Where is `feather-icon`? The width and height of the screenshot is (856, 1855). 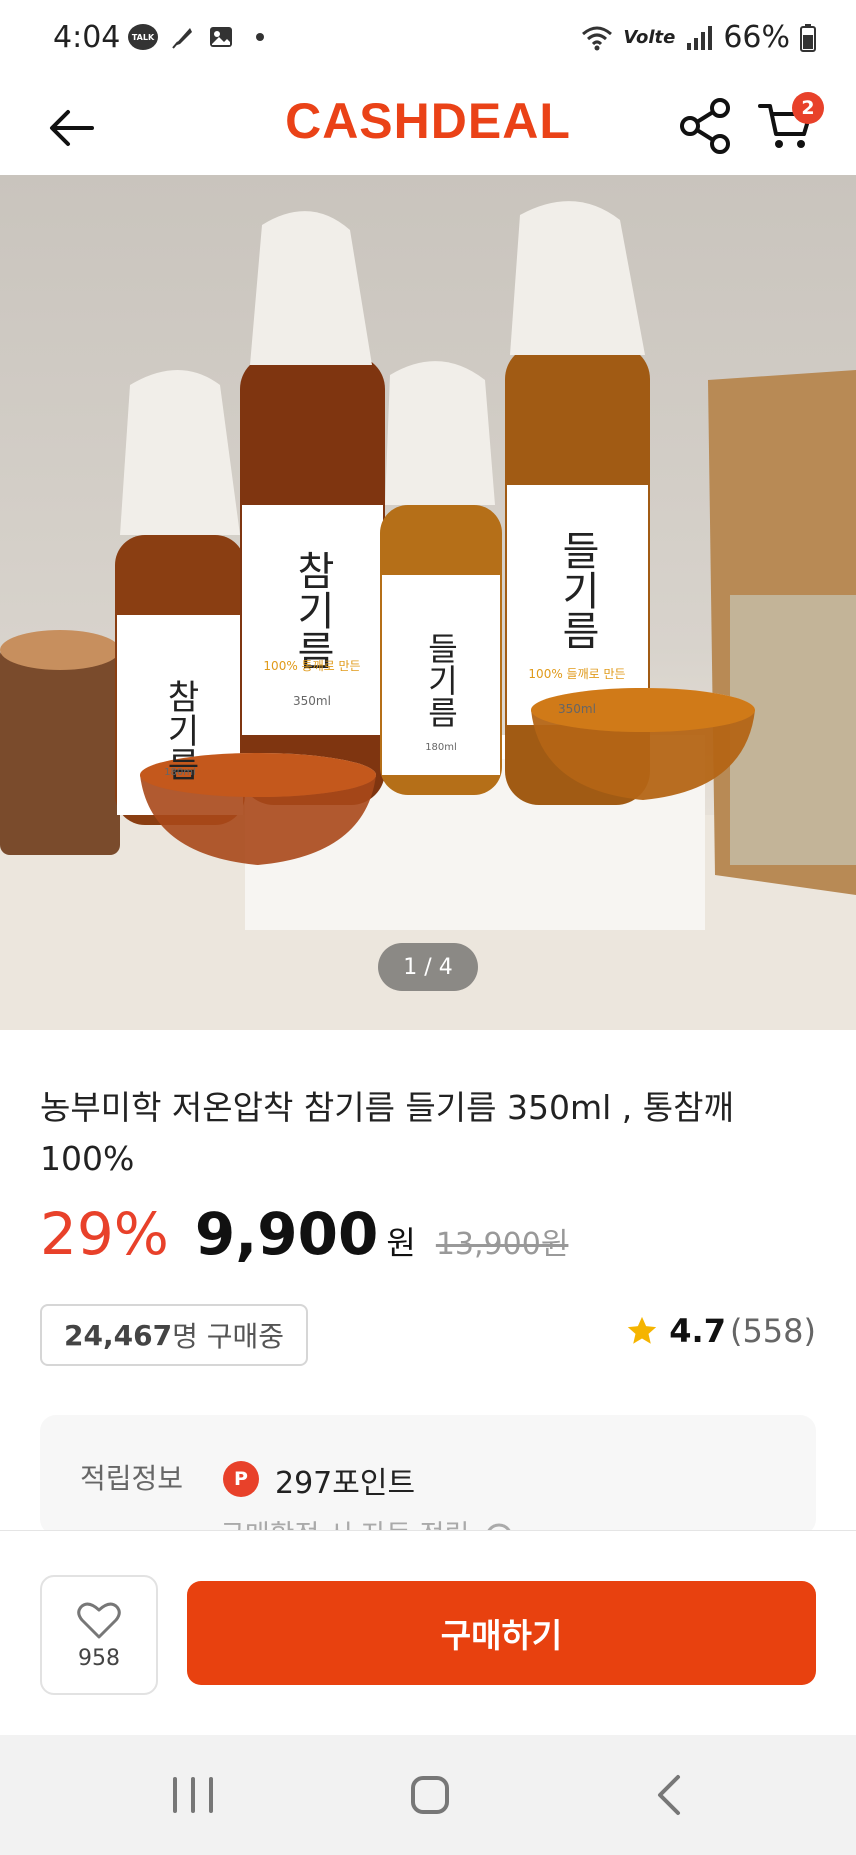 feather-icon is located at coordinates (182, 38).